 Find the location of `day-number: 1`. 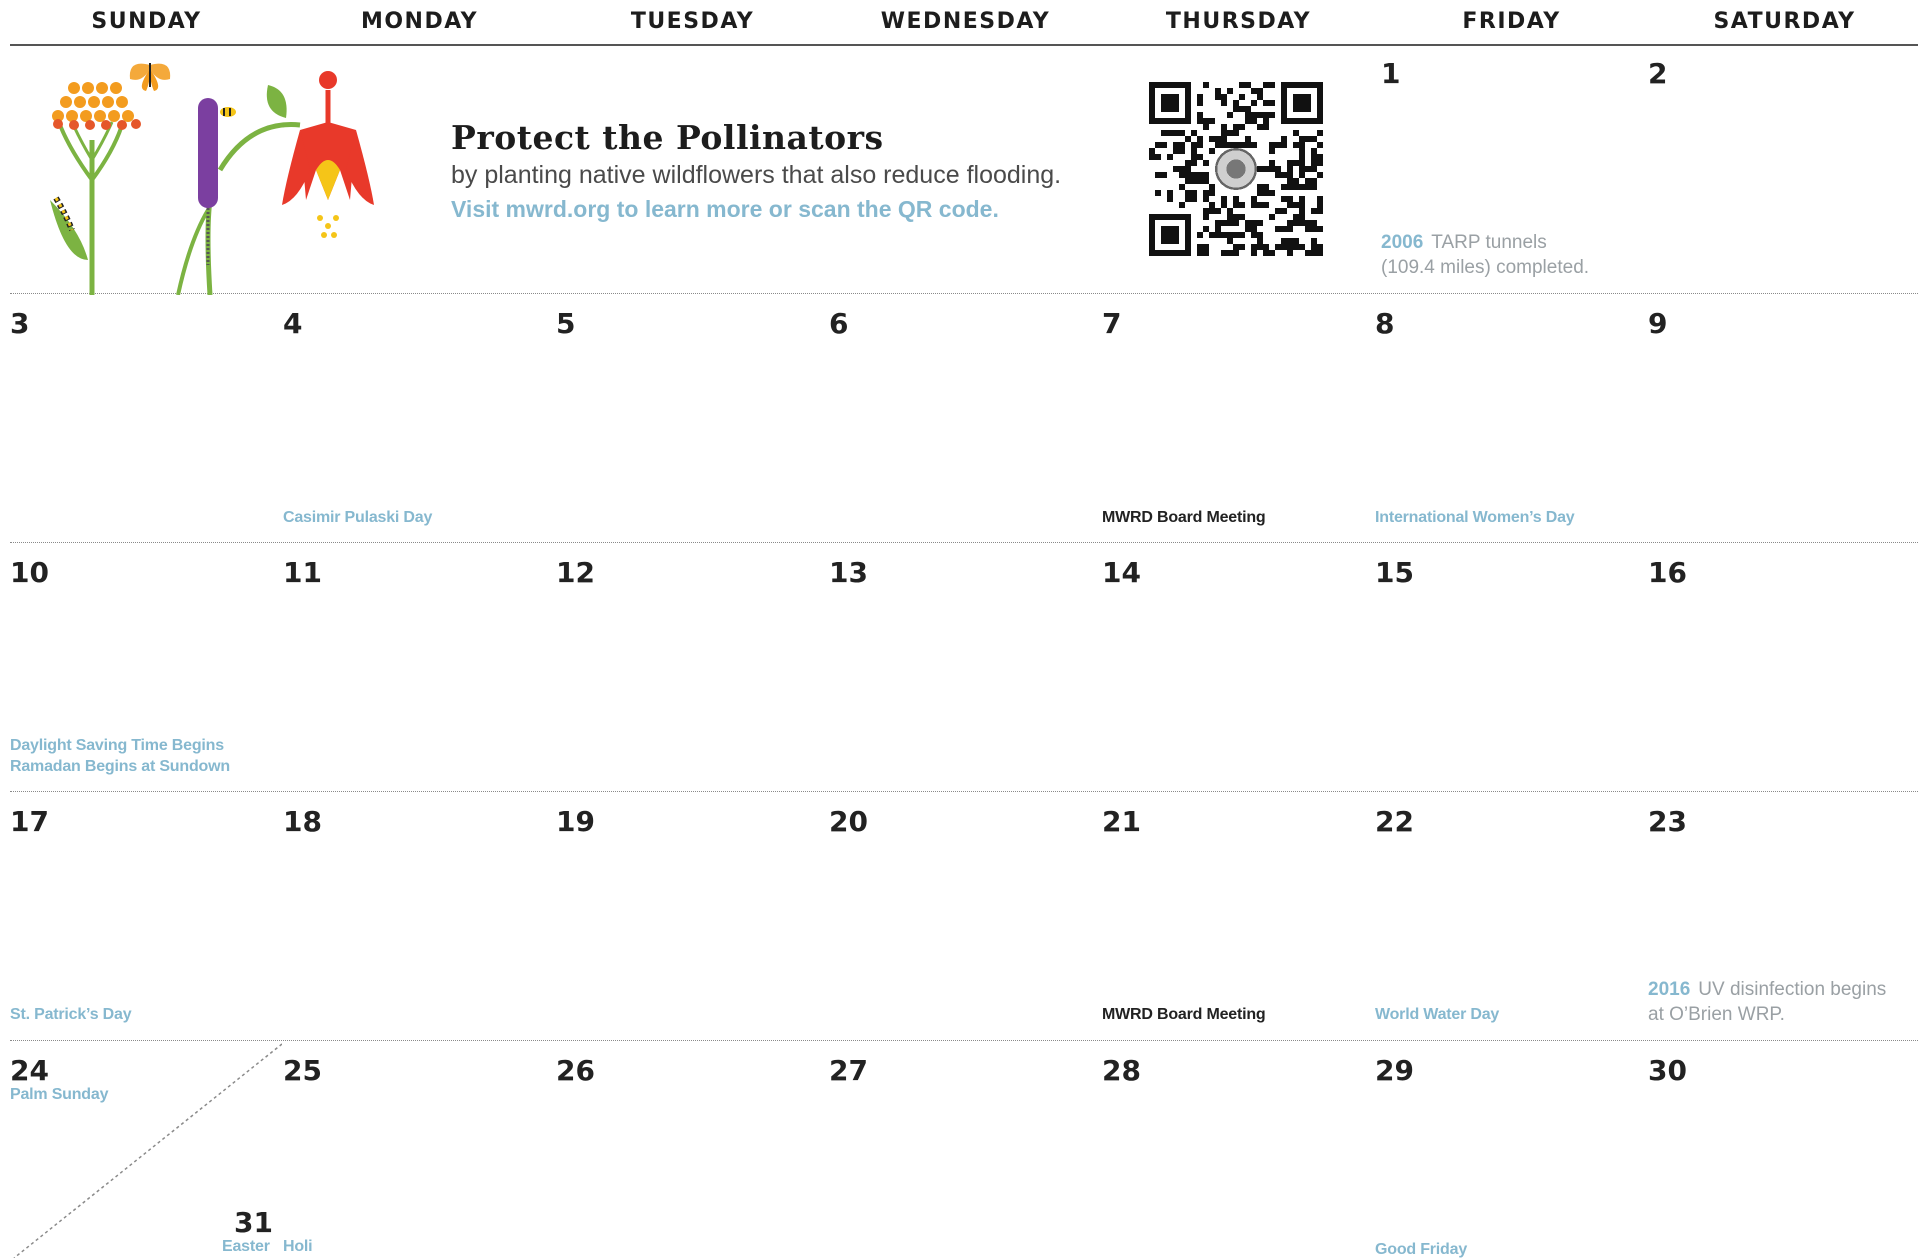

day-number: 1 is located at coordinates (1391, 73).